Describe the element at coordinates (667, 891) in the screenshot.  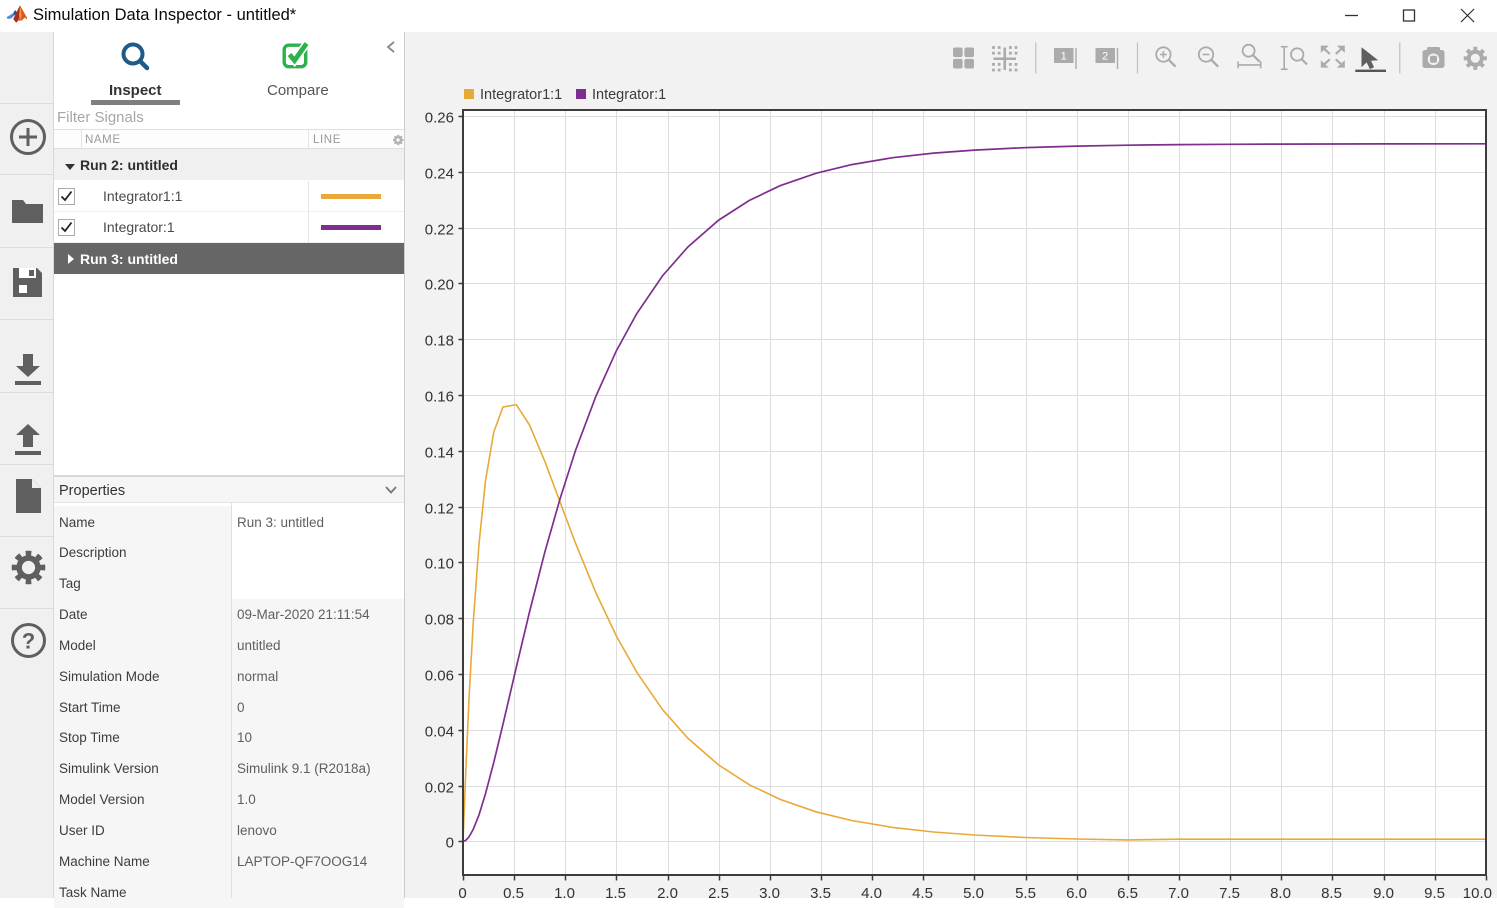
I see `svg-text: 2.0` at that location.